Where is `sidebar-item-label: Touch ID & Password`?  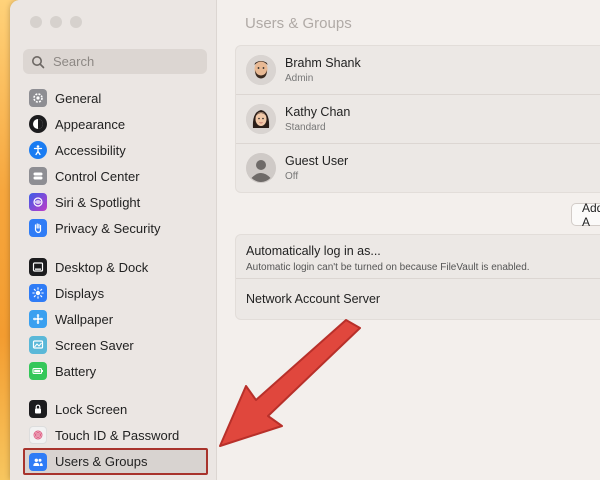 sidebar-item-label: Touch ID & Password is located at coordinates (117, 435).